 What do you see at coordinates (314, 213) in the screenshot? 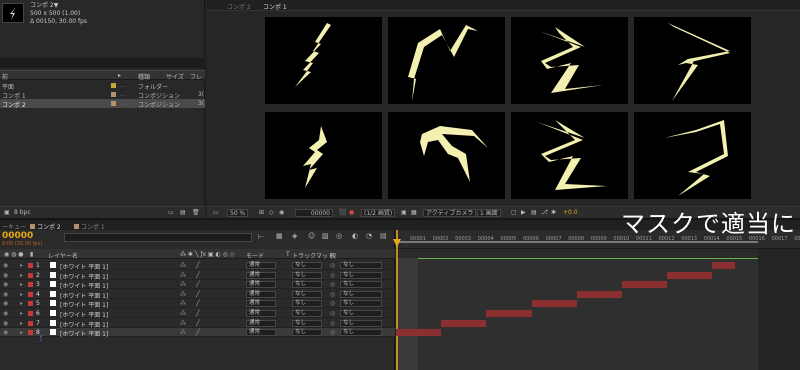
I see `timecode-field: 00000` at bounding box center [314, 213].